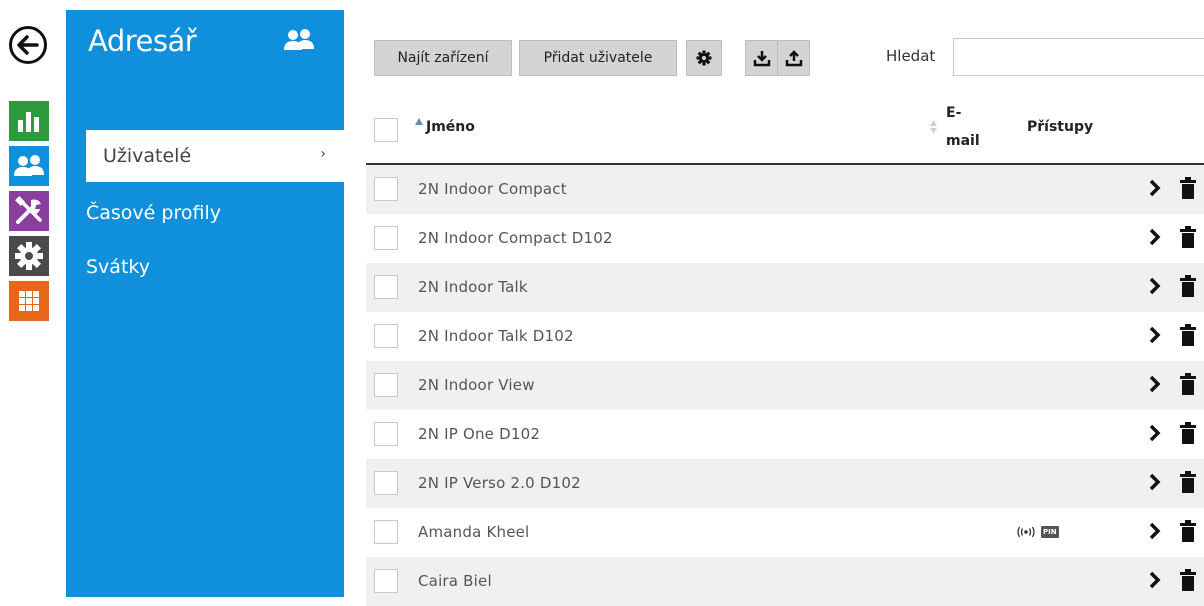 The width and height of the screenshot is (1204, 606). I want to click on services-menu-button, so click(29, 301).